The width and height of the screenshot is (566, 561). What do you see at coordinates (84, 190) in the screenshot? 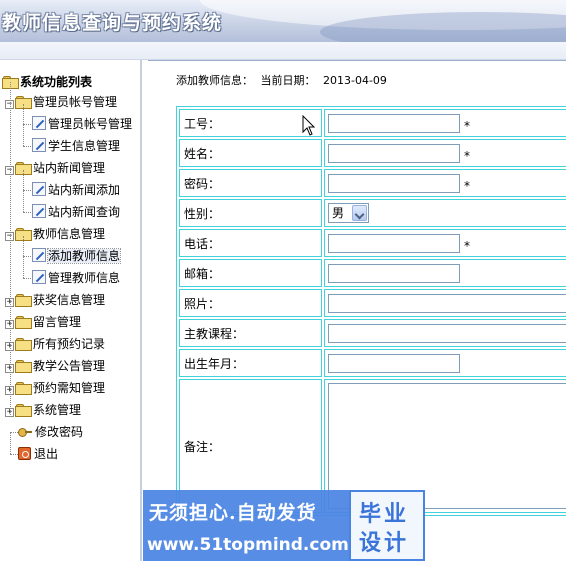
I see `sidebar-item-label: 站内新闻添加` at bounding box center [84, 190].